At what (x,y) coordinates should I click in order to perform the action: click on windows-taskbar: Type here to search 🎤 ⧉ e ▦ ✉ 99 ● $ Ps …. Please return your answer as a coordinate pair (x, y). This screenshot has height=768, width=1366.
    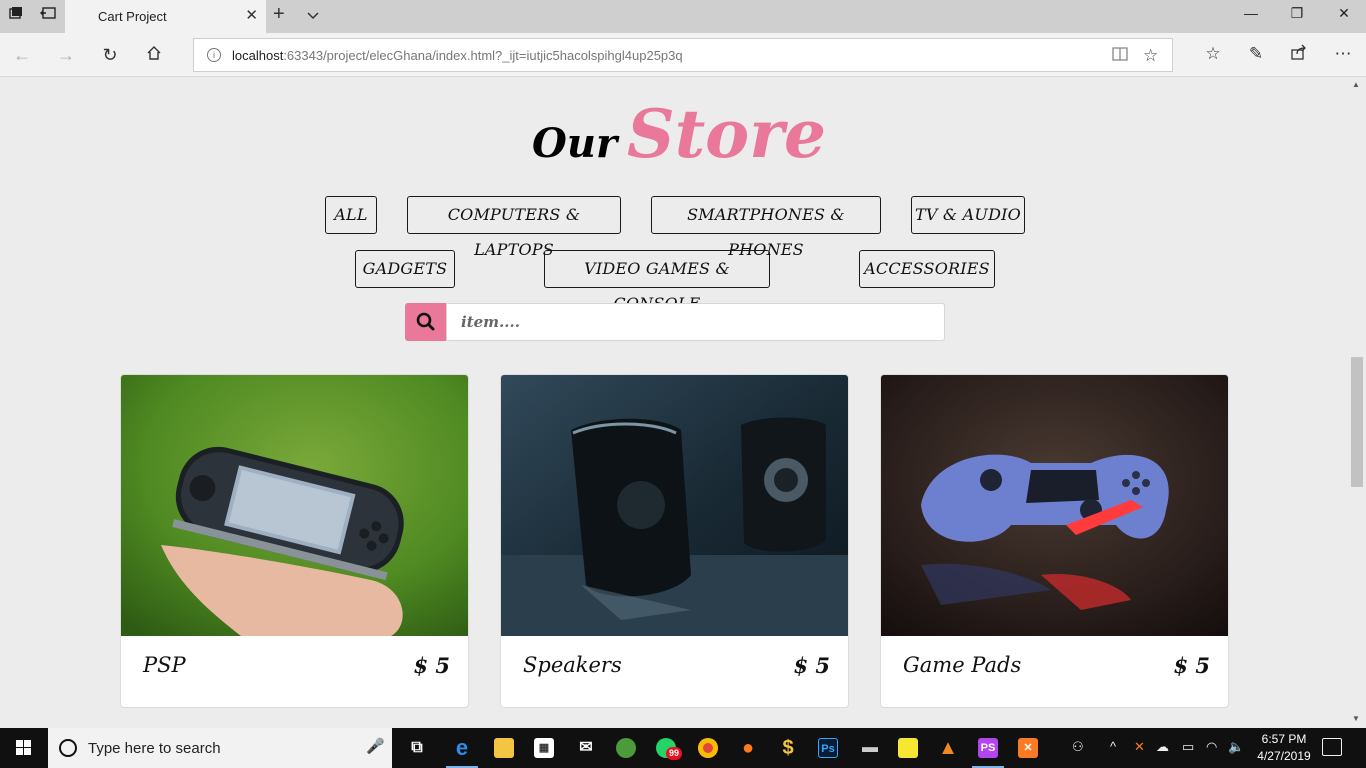
    Looking at the image, I should click on (683, 748).